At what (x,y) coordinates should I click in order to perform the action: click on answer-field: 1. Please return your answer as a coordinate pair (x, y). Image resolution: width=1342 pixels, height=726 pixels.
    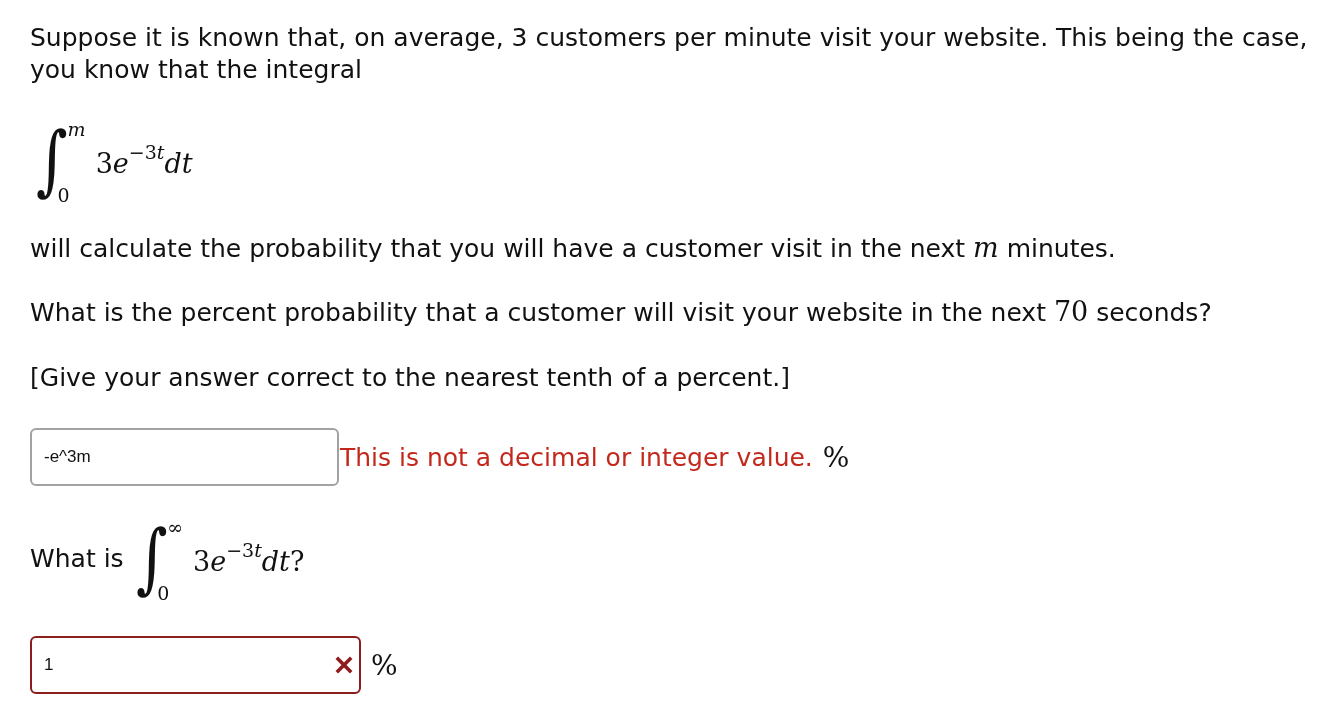
    Looking at the image, I should click on (195, 665).